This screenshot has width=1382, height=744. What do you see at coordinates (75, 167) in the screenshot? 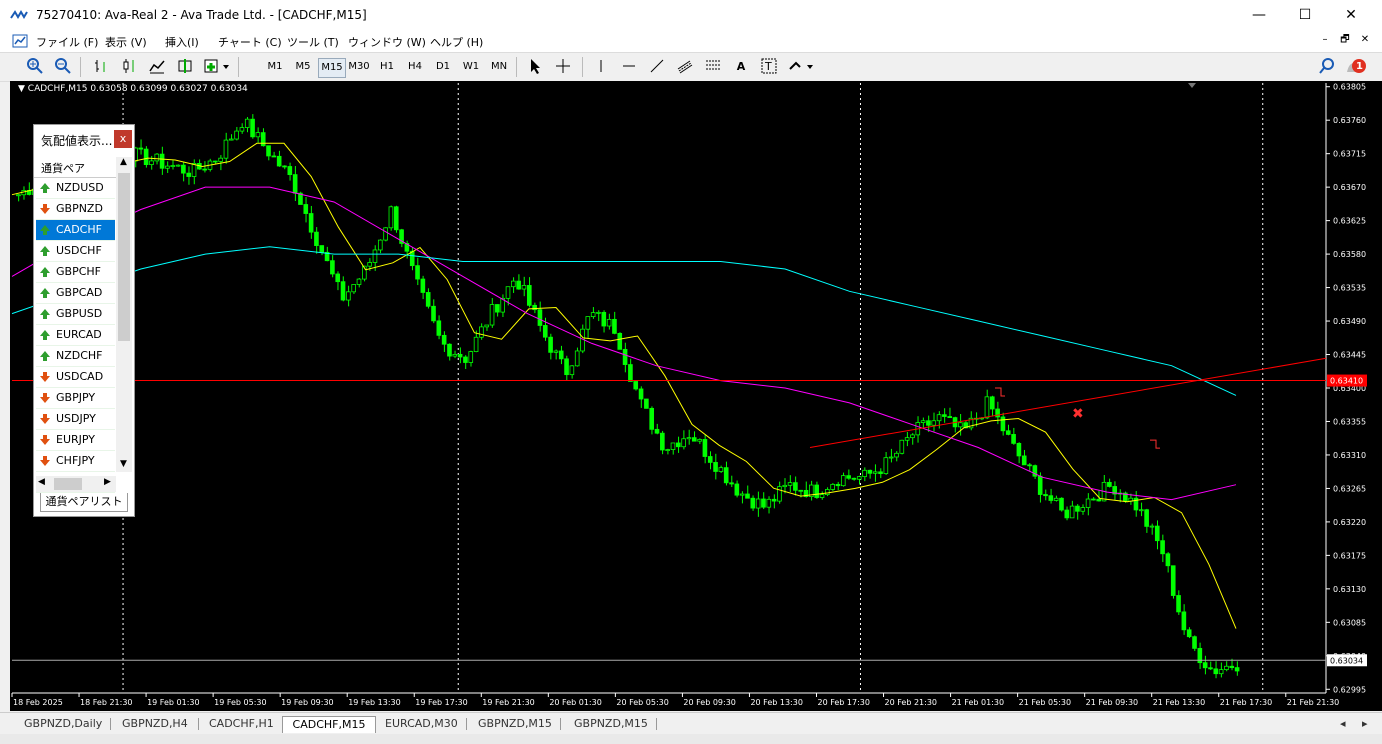
I see `symbol-column-header: 通貨ペア` at bounding box center [75, 167].